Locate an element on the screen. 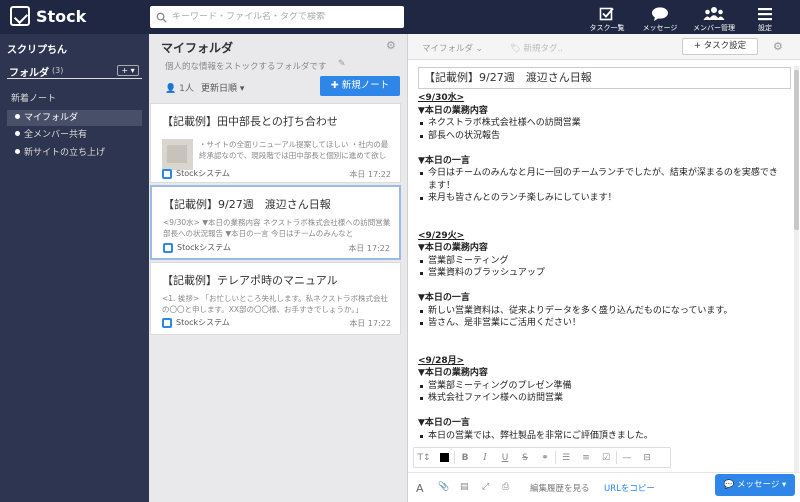 The image size is (800, 502). editor-toolbar: マイフォルダ ⌄ 🏷 新規タグ.. + タスク設定 ⚙ is located at coordinates (604, 47).